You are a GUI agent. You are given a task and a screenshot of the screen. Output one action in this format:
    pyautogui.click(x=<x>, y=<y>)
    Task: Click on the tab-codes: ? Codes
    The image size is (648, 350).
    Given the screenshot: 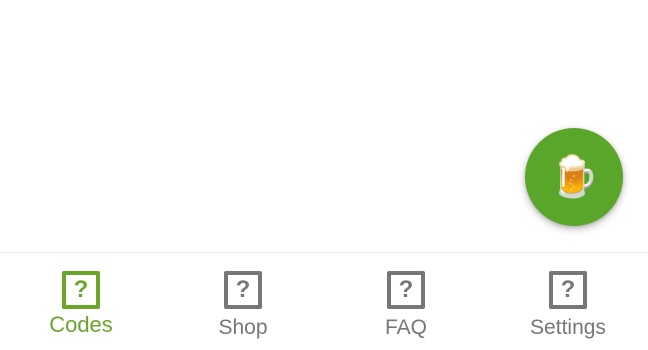 What is the action you would take?
    pyautogui.click(x=81, y=301)
    